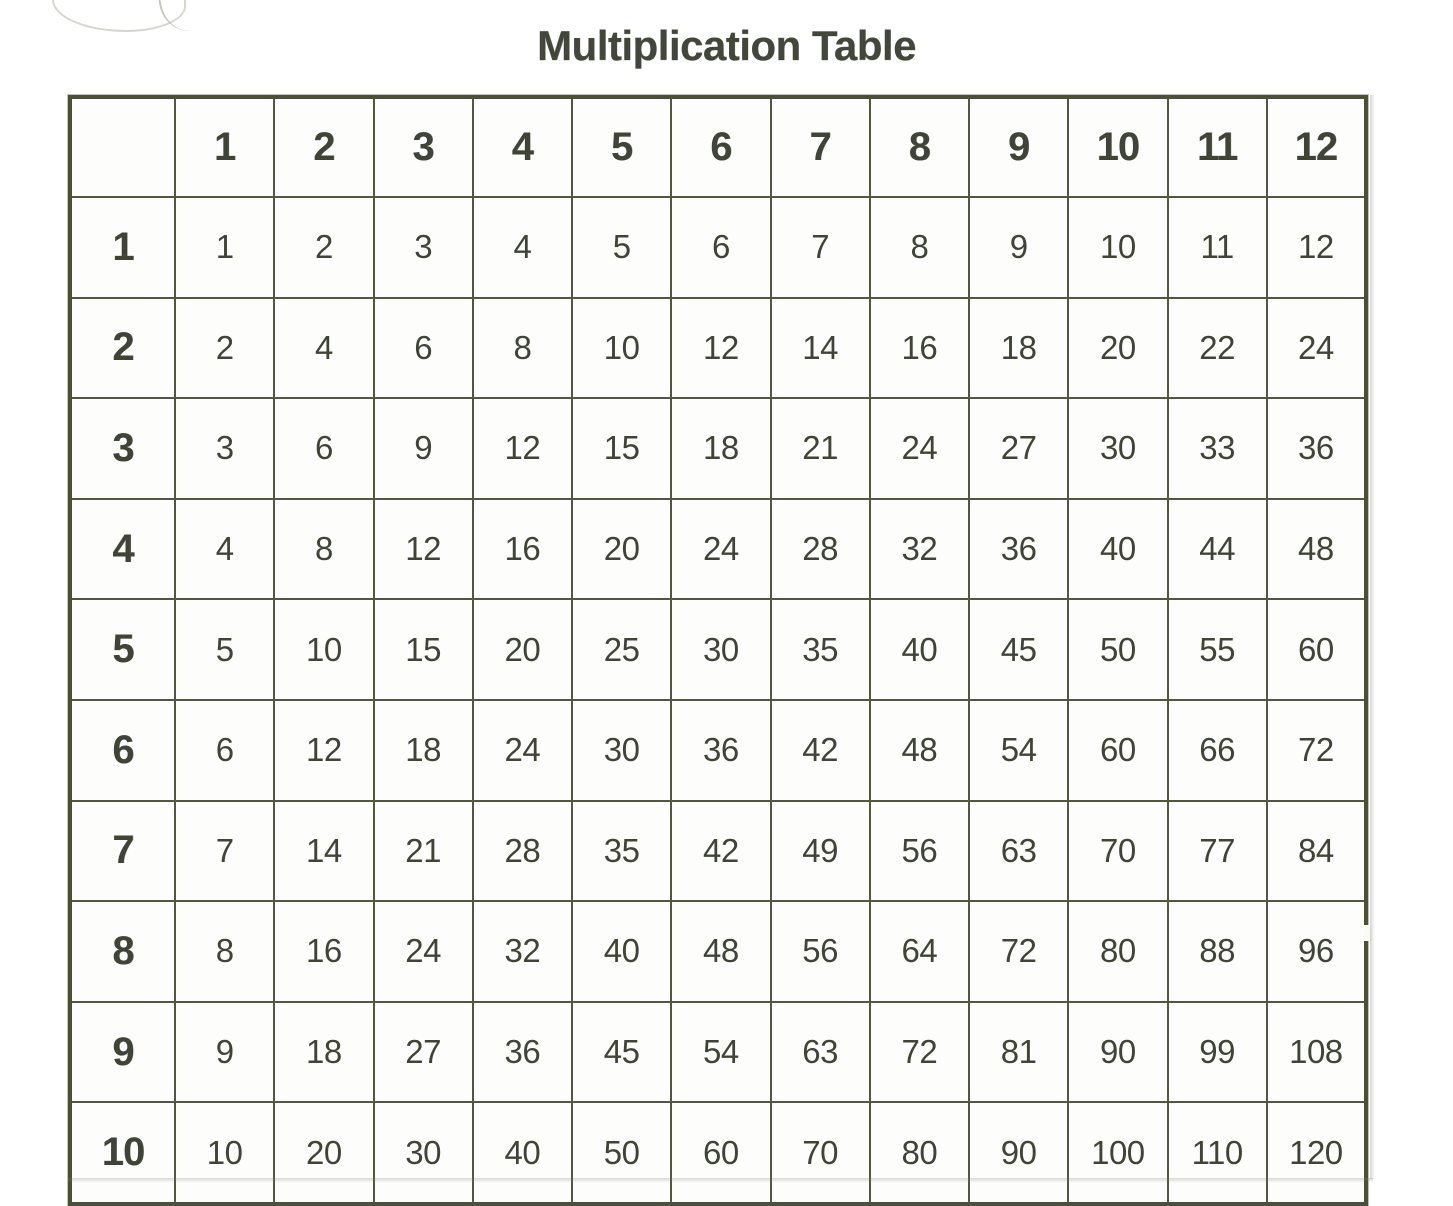 Image resolution: width=1453 pixels, height=1206 pixels. What do you see at coordinates (1018, 147) in the screenshot?
I see `column-header-9: 9` at bounding box center [1018, 147].